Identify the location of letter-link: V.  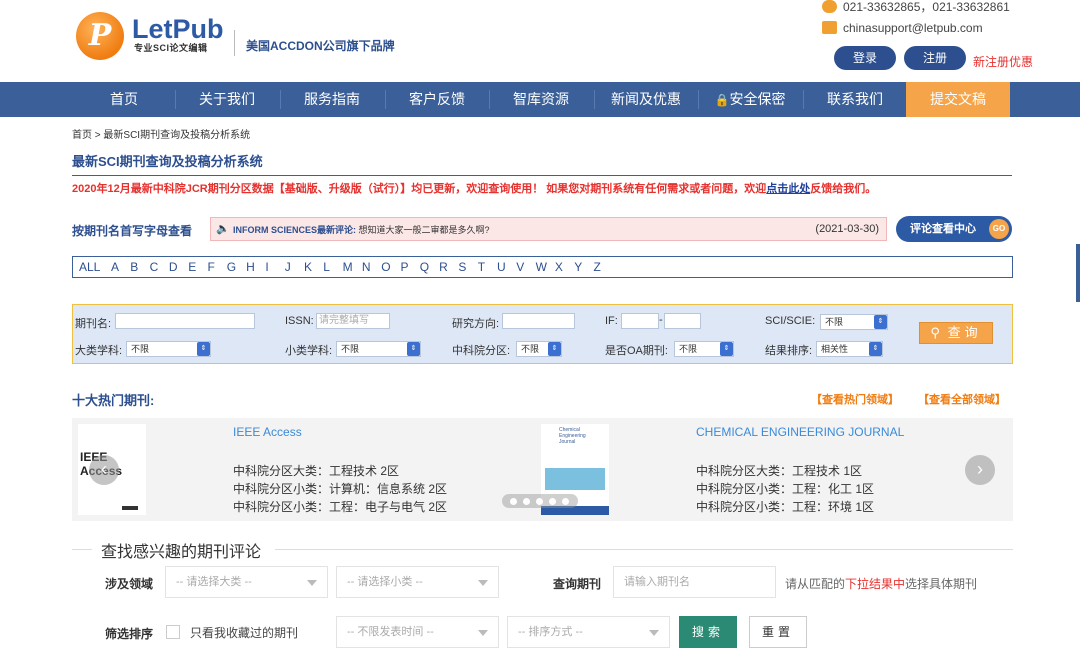
(520, 267).